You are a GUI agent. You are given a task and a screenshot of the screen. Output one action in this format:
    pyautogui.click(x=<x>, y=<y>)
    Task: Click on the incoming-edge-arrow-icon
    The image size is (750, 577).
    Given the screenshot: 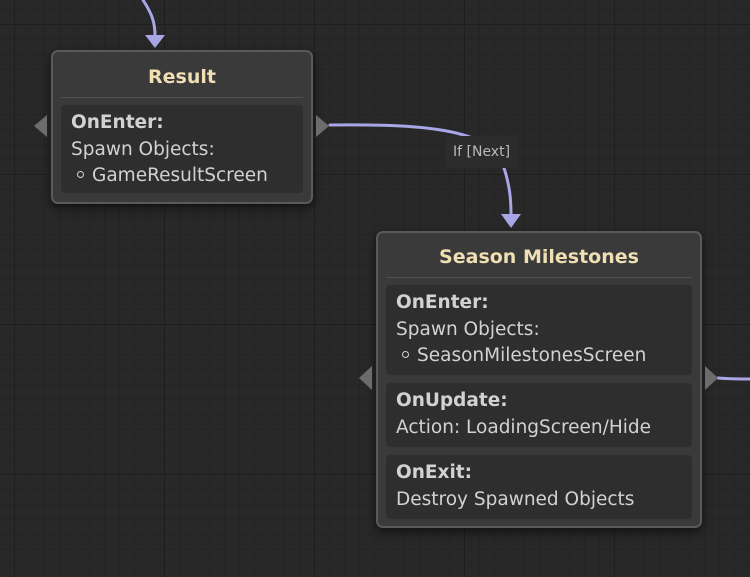 What is the action you would take?
    pyautogui.click(x=155, y=41)
    